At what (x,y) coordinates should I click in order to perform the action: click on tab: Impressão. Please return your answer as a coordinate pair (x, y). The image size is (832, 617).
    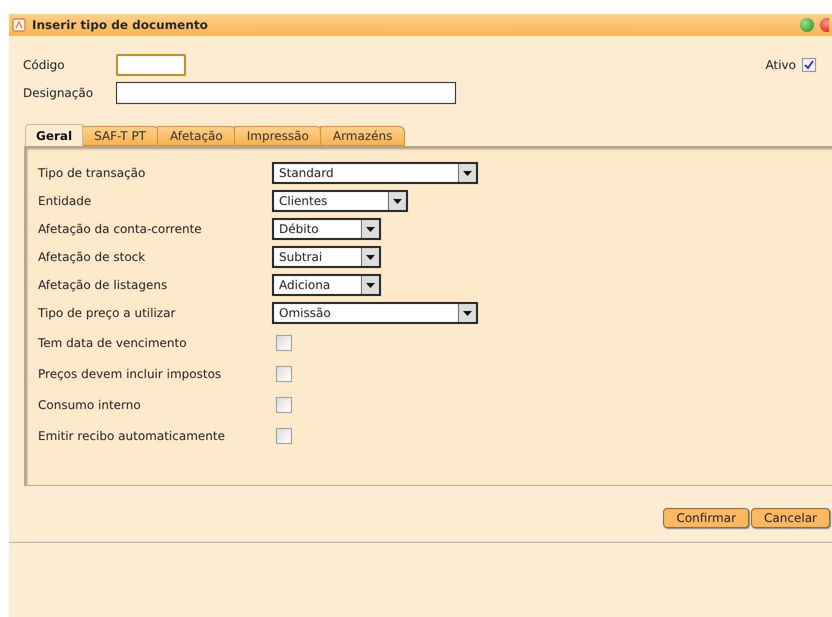
    Looking at the image, I should click on (278, 136).